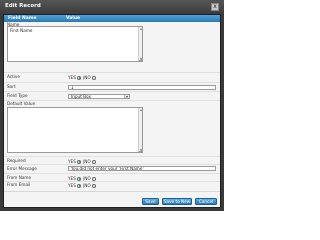 The width and height of the screenshot is (320, 240). Describe the element at coordinates (16, 160) in the screenshot. I see `required-label: Required` at that location.